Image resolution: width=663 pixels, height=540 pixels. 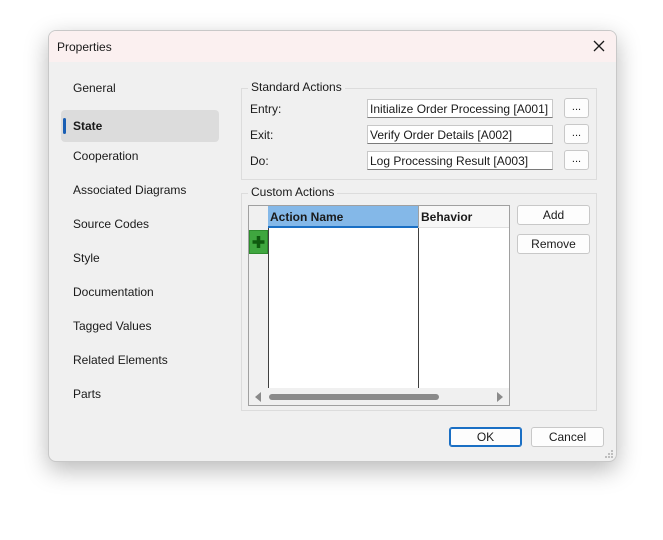 What do you see at coordinates (463, 217) in the screenshot?
I see `column-header-behavior: Behavior` at bounding box center [463, 217].